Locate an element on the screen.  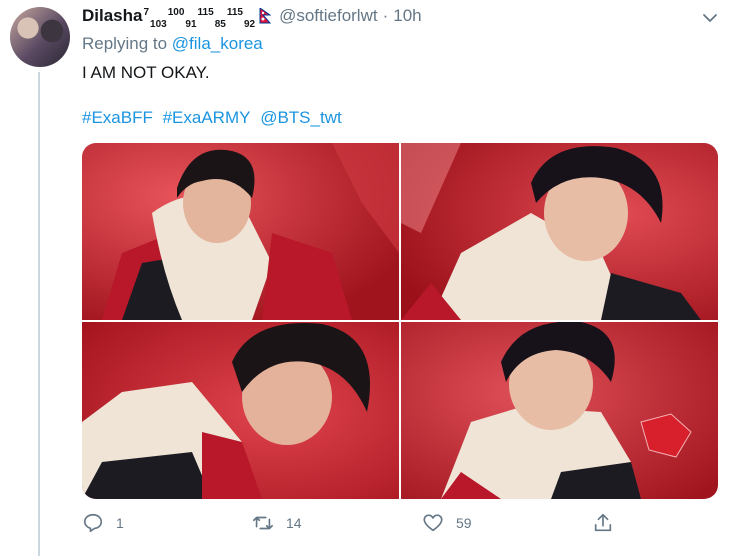
share-button is located at coordinates (609, 523).